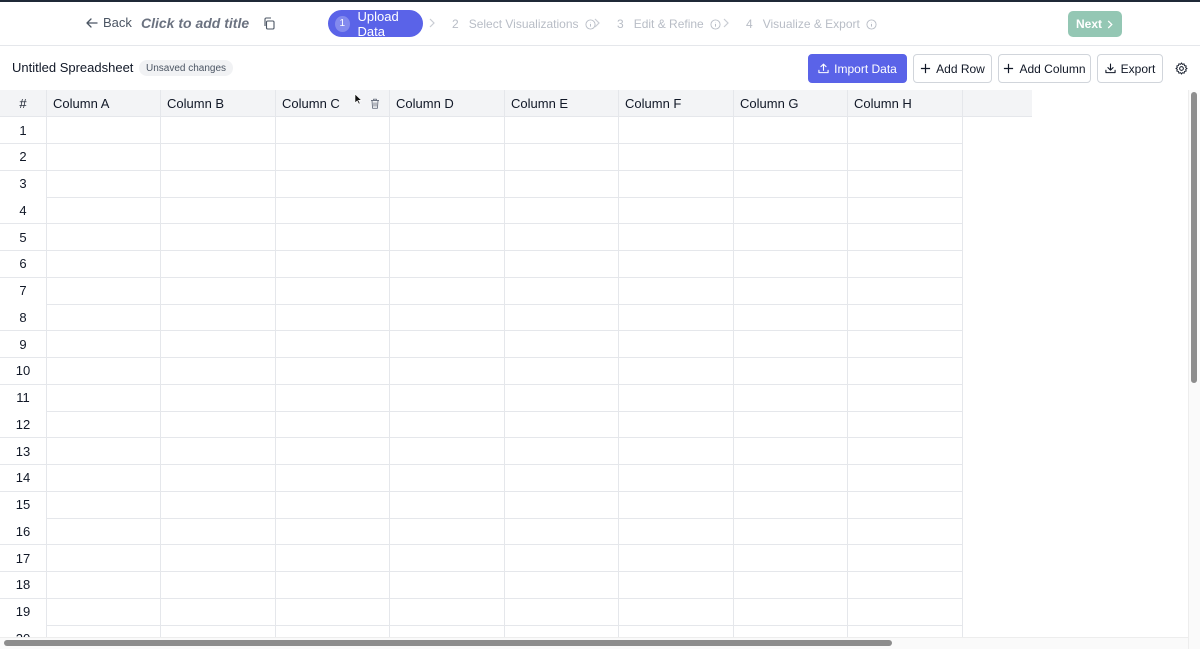  I want to click on trash-icon, so click(375, 103).